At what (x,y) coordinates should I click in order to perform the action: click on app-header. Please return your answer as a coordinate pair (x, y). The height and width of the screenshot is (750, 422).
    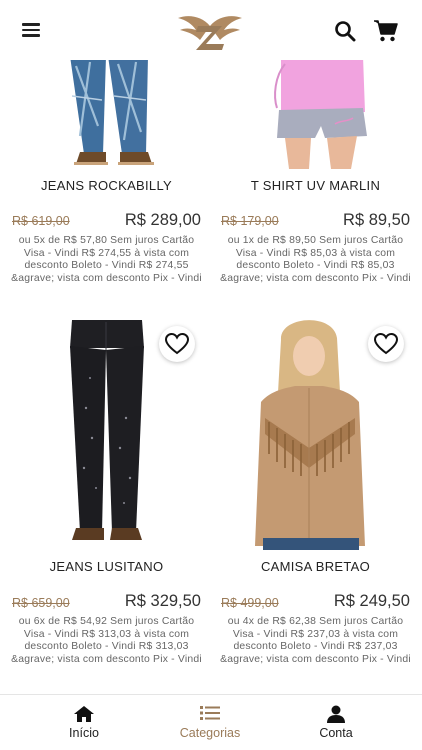
    Looking at the image, I should click on (211, 30).